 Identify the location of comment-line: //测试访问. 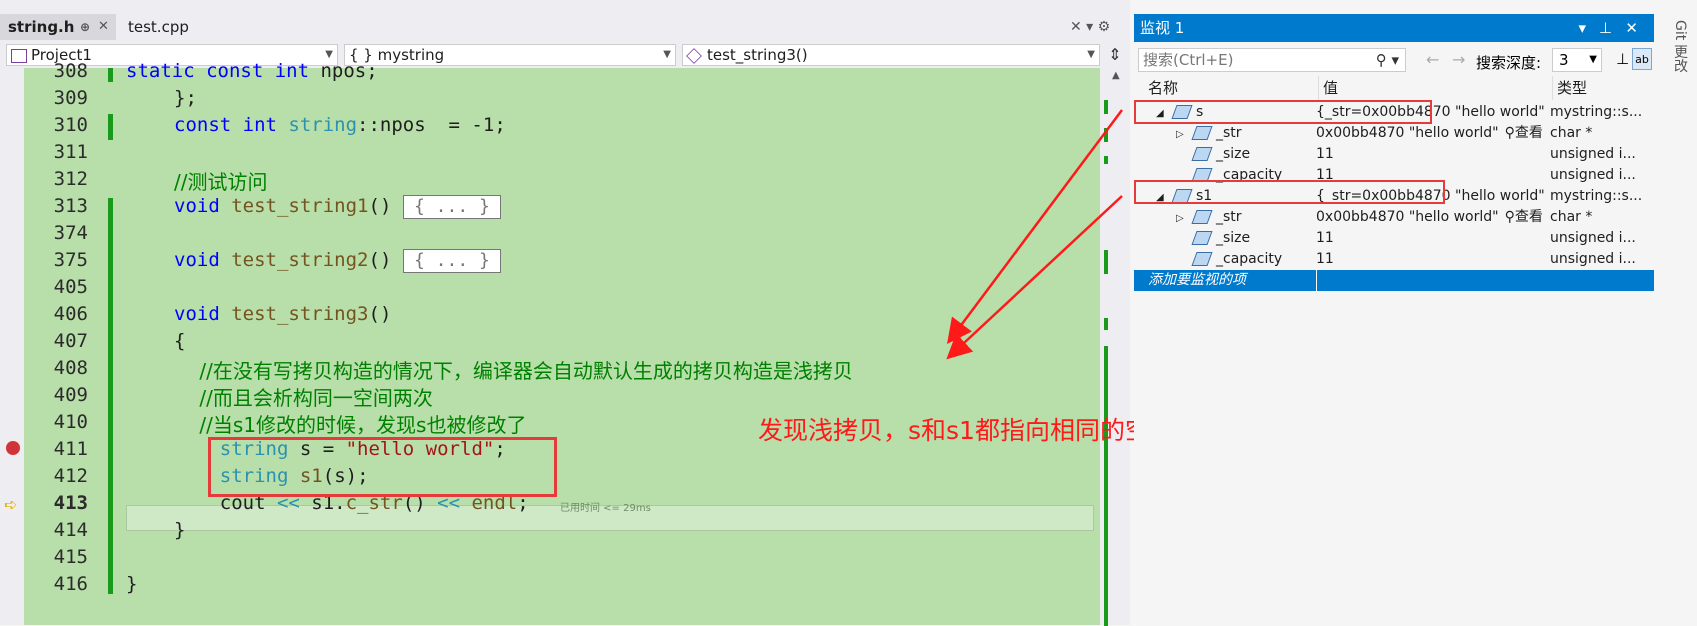
(221, 182).